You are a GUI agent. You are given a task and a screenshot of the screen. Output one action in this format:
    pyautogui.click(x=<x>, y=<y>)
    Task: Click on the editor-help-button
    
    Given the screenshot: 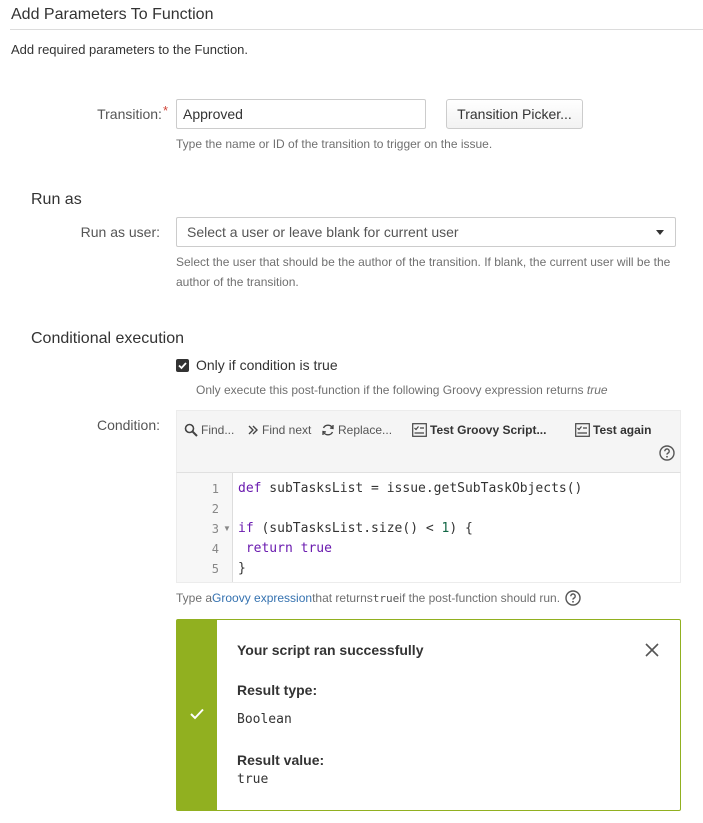 What is the action you would take?
    pyautogui.click(x=667, y=453)
    